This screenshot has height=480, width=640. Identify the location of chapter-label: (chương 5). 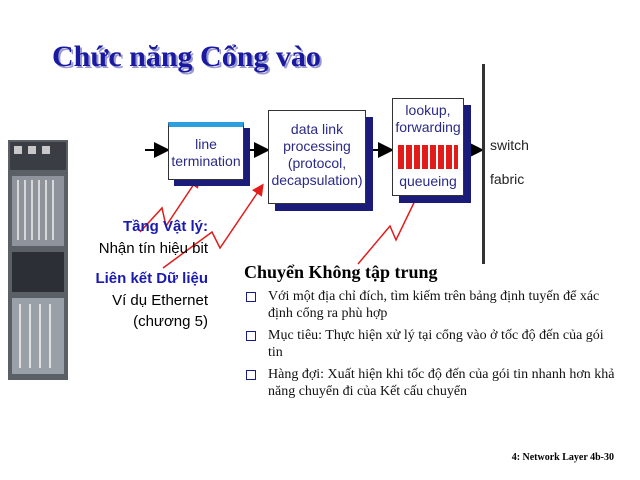
(170, 321).